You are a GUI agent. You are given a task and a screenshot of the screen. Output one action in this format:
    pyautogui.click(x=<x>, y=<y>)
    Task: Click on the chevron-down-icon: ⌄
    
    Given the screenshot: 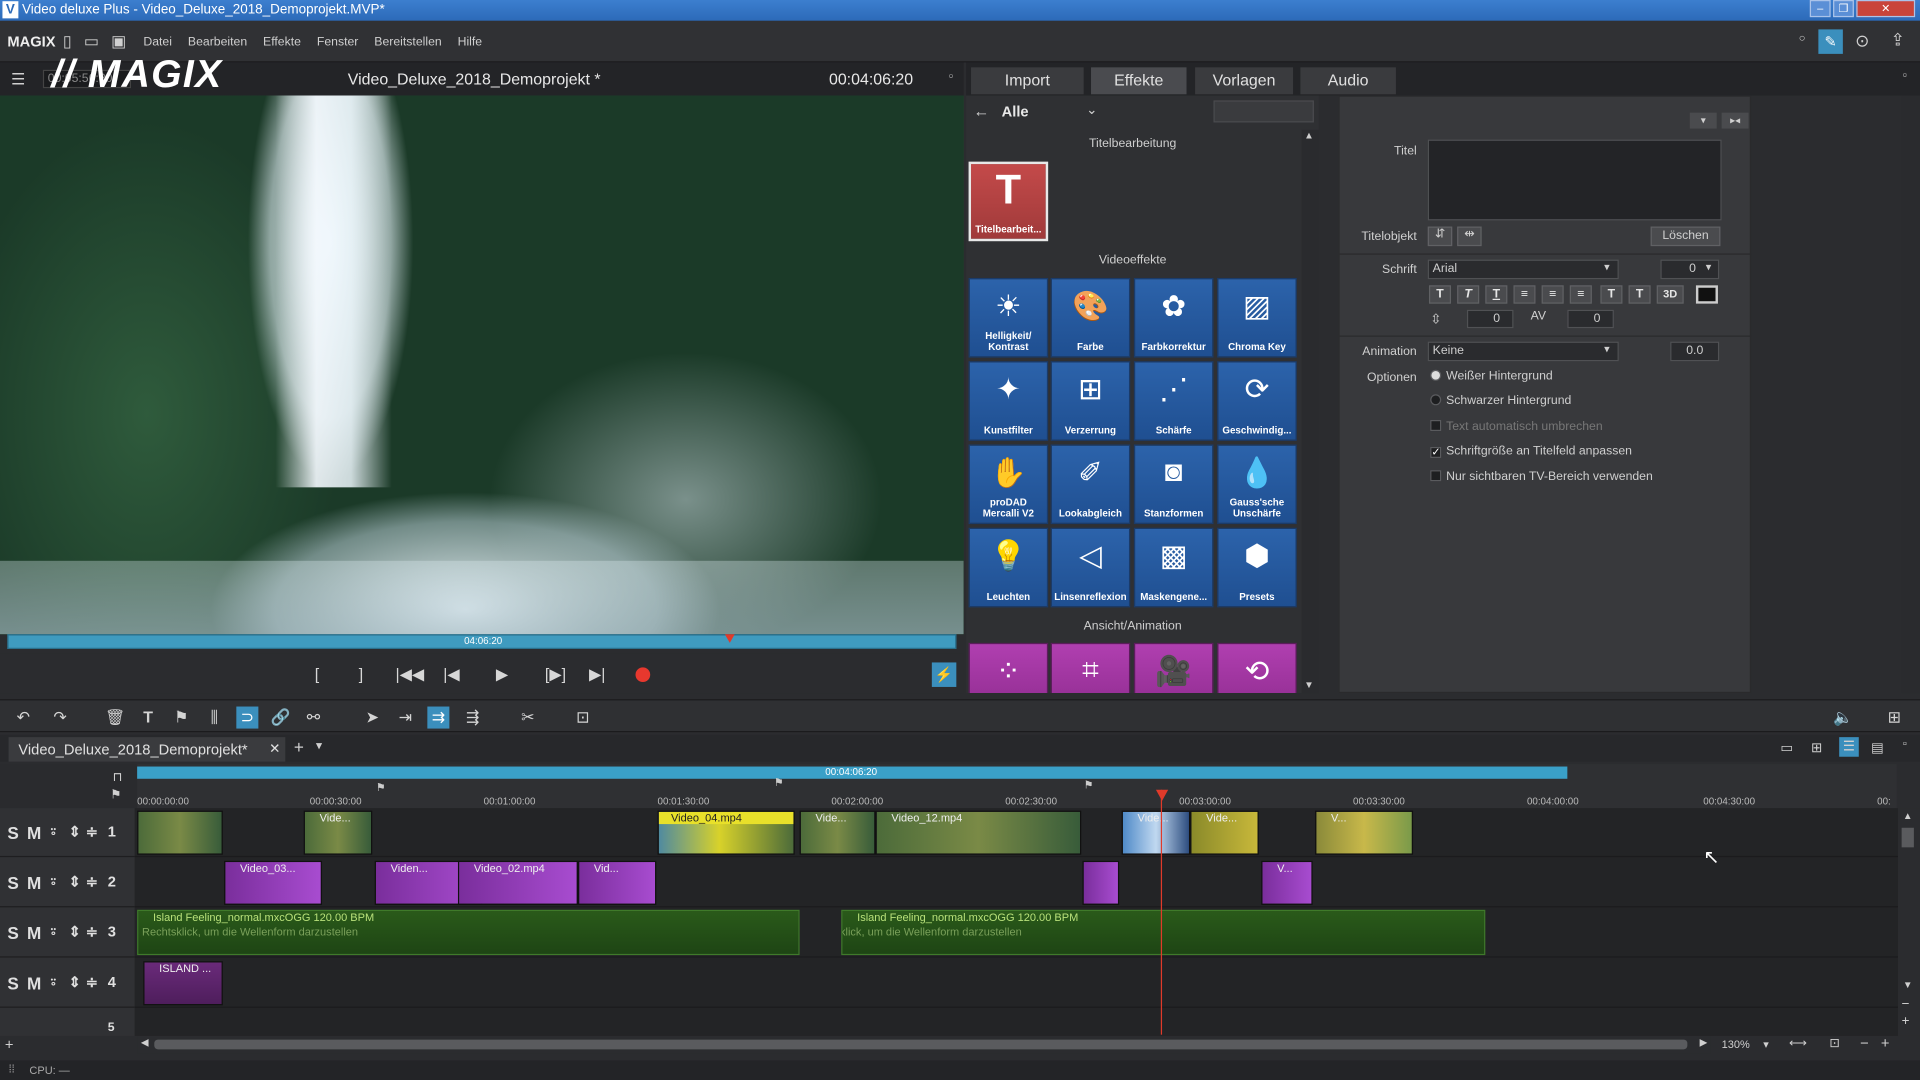 What is the action you would take?
    pyautogui.click(x=1091, y=110)
    